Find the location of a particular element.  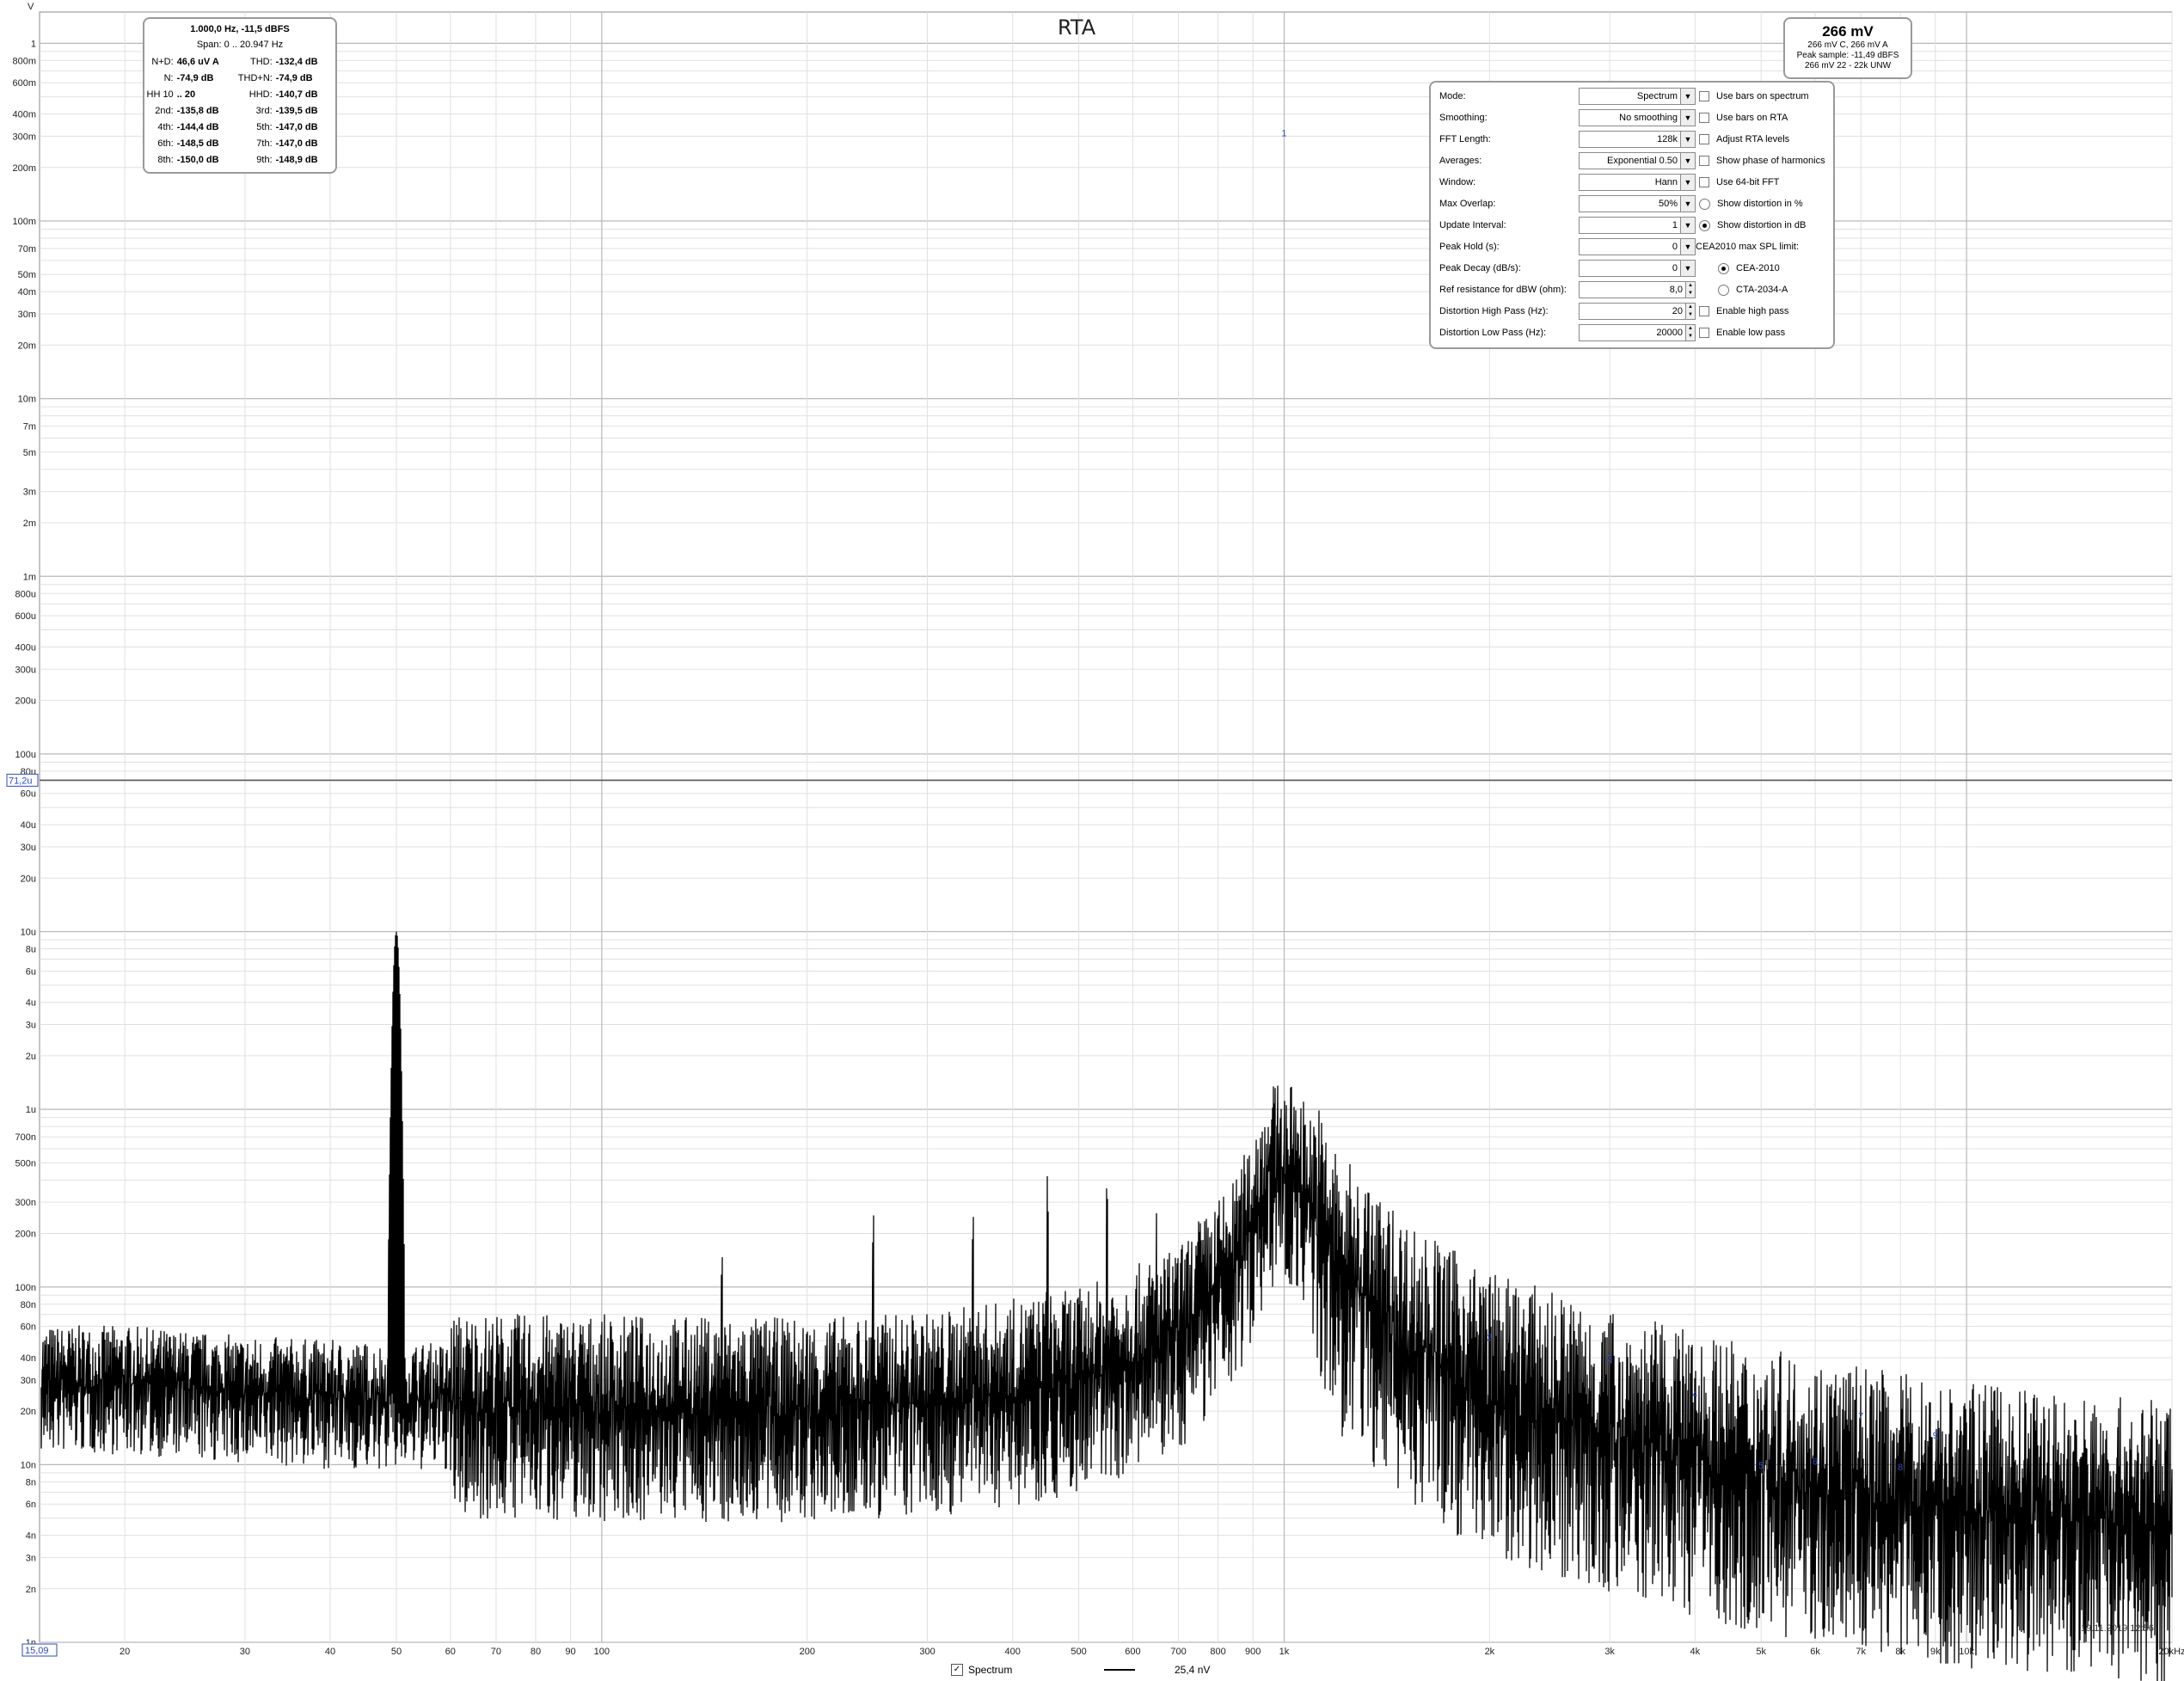

x-tick-label: 900 is located at coordinates (1253, 1652).